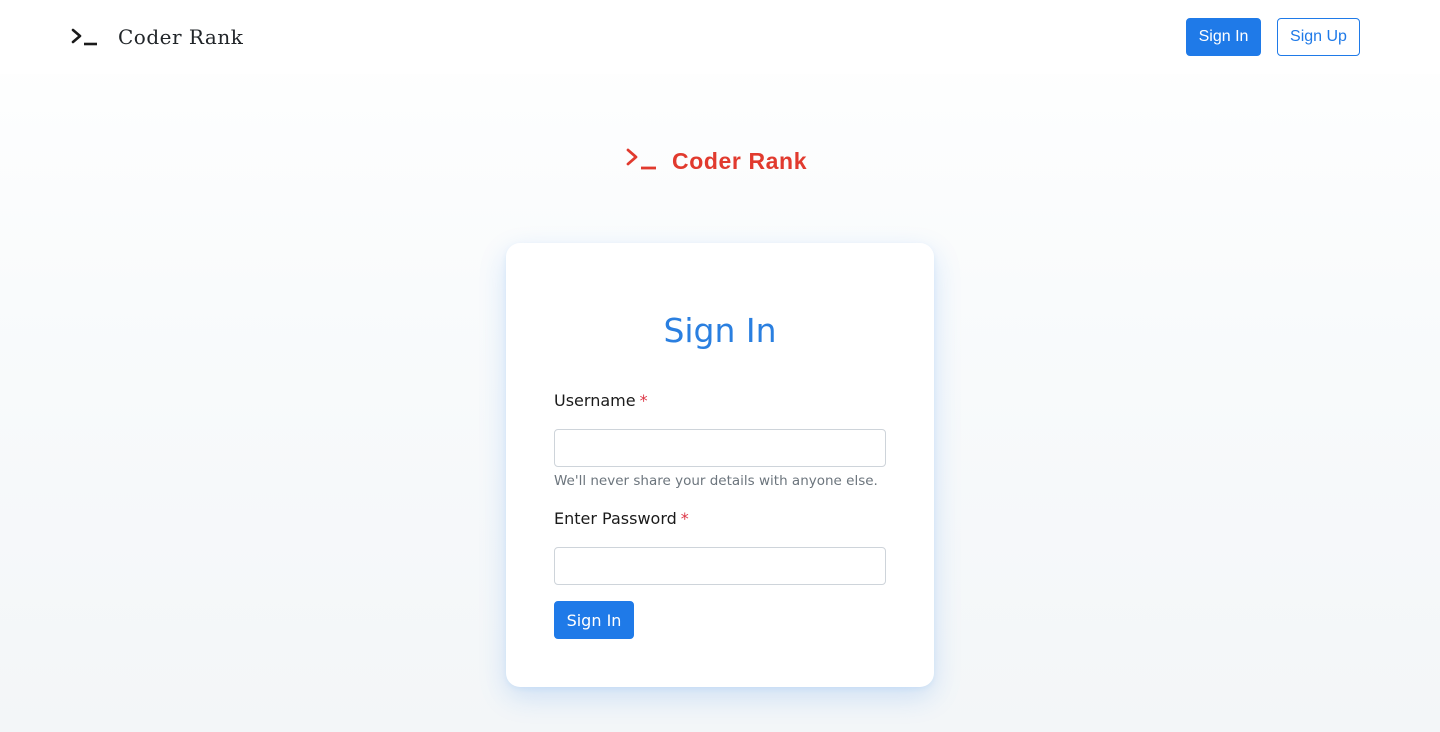 The width and height of the screenshot is (1440, 732). I want to click on hero-logo: Coder Rank, so click(716, 161).